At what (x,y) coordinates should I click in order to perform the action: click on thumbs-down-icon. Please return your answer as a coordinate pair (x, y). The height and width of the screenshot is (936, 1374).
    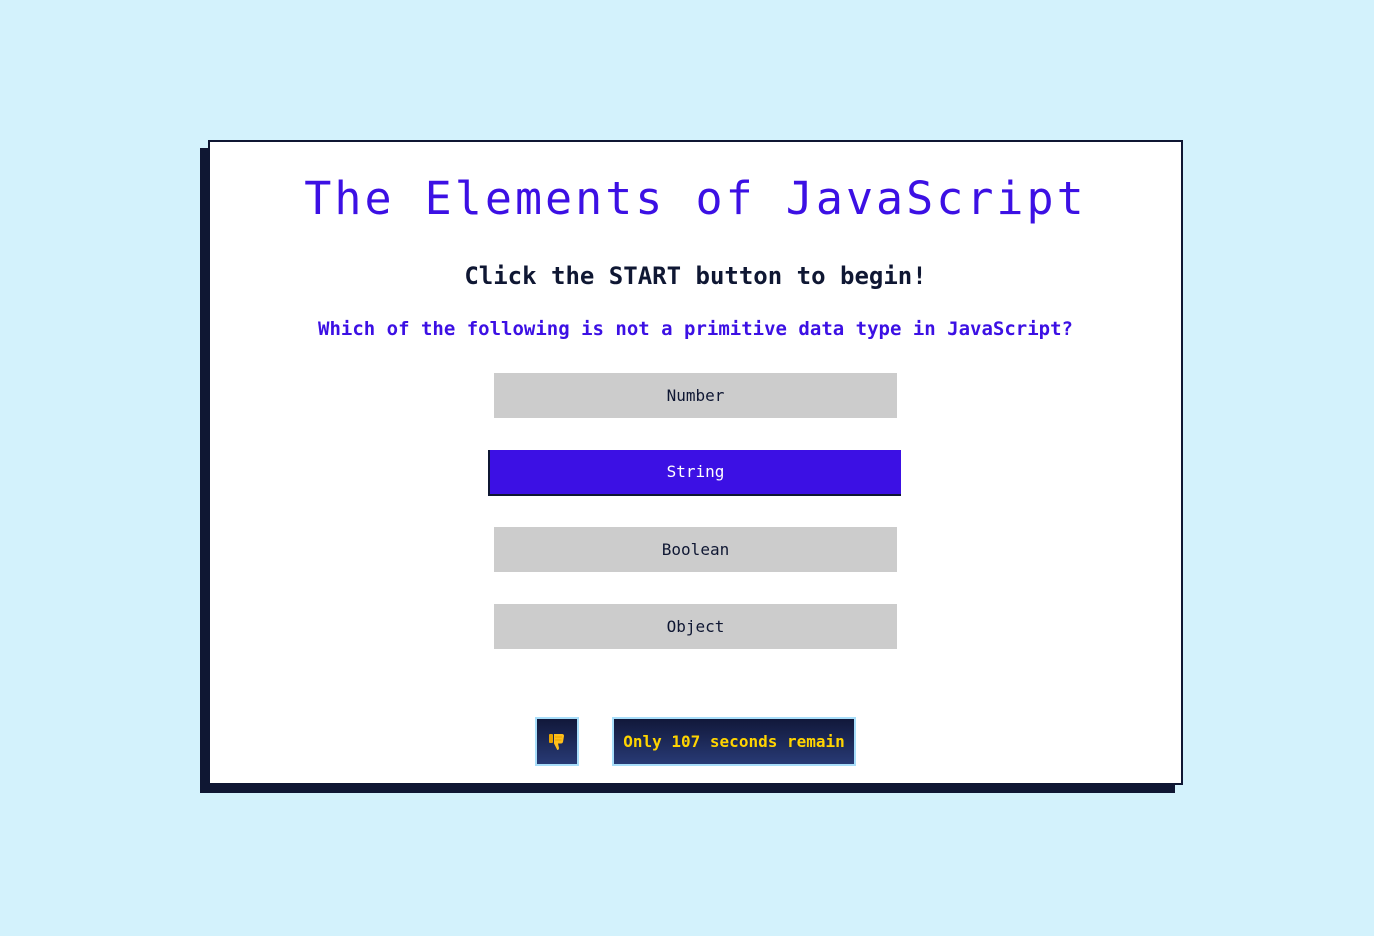
    Looking at the image, I should click on (556, 741).